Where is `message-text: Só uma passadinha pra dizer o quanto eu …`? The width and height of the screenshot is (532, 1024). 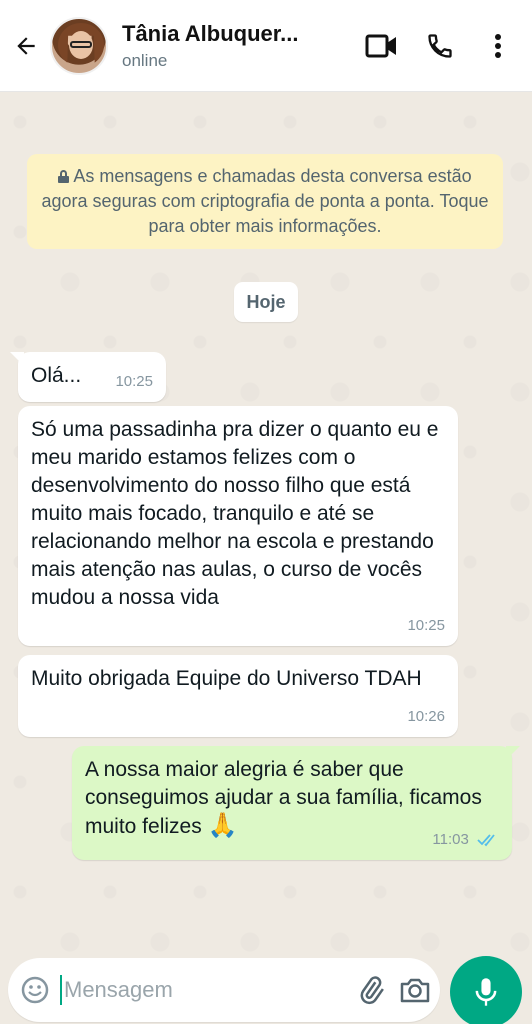 message-text: Só uma passadinha pra dizer o quanto eu … is located at coordinates (235, 513).